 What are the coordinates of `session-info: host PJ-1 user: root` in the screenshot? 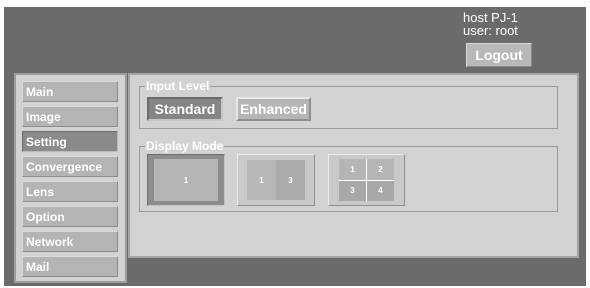 It's located at (490, 24).